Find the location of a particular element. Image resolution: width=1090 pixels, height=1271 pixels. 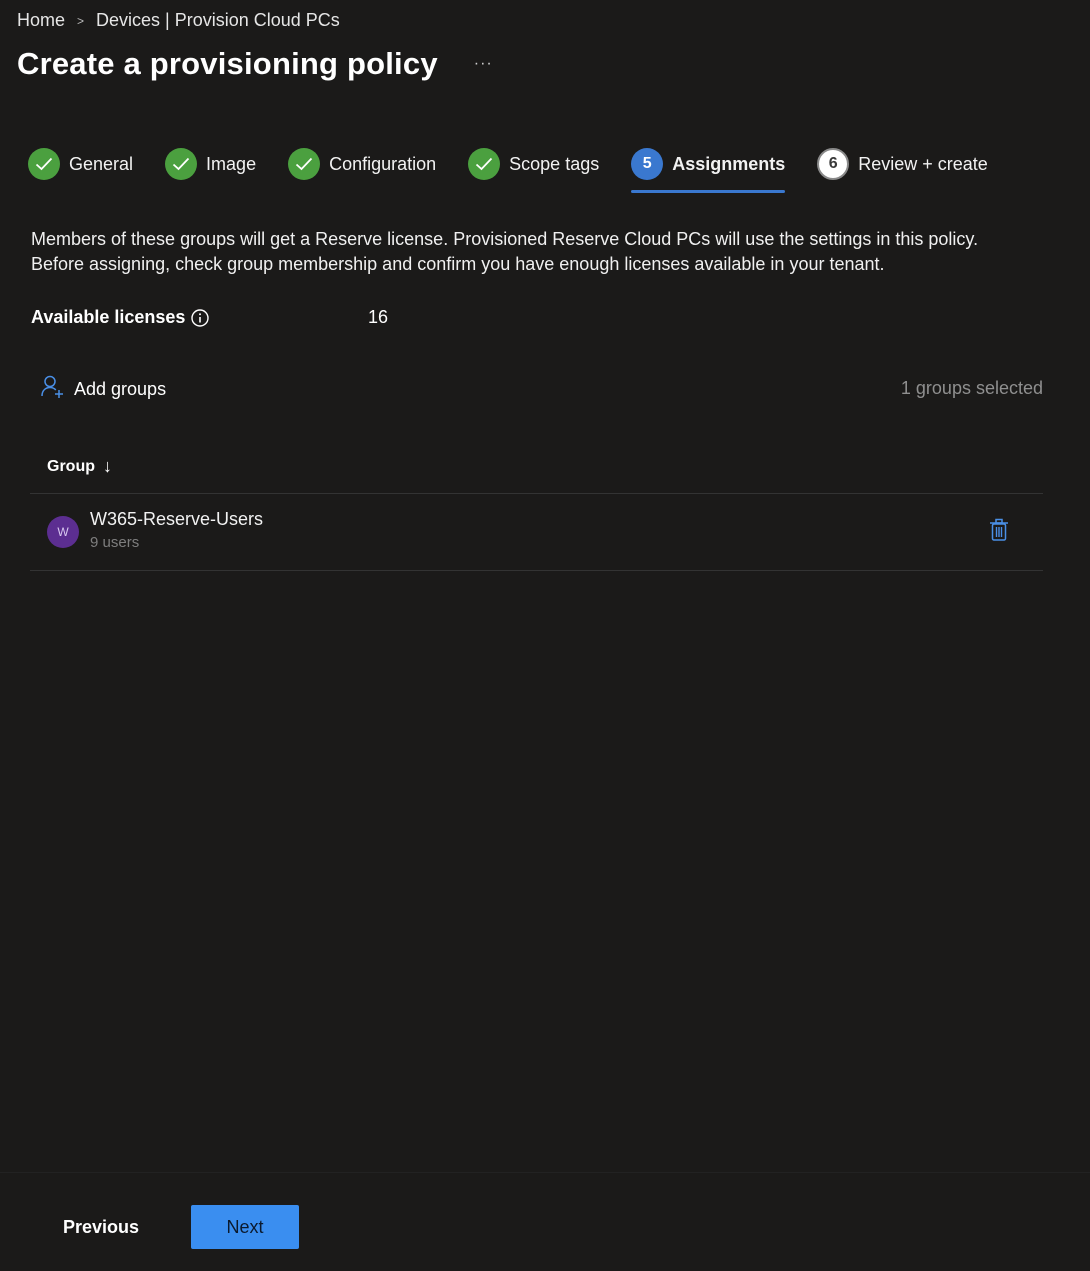

step-configuration: Configuration is located at coordinates (362, 164).